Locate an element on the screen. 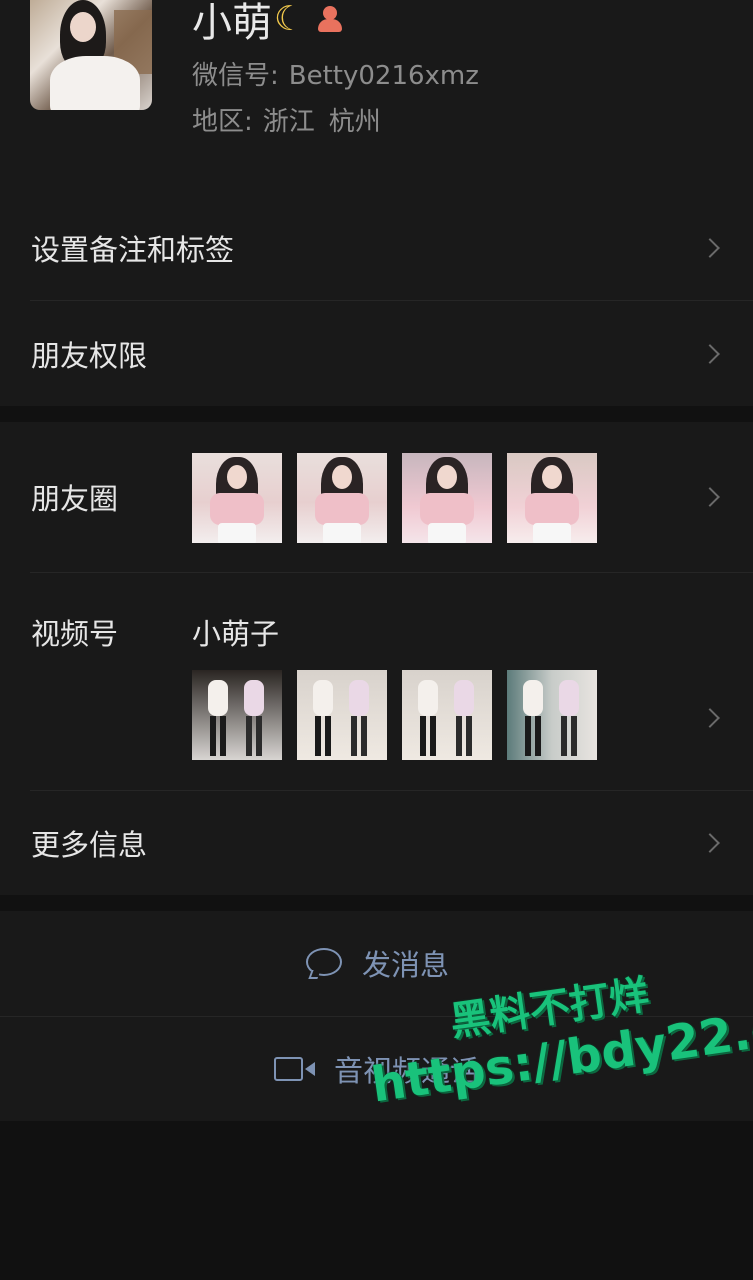 This screenshot has width=753, height=1280. send-message-button: 发消息 is located at coordinates (376, 963).